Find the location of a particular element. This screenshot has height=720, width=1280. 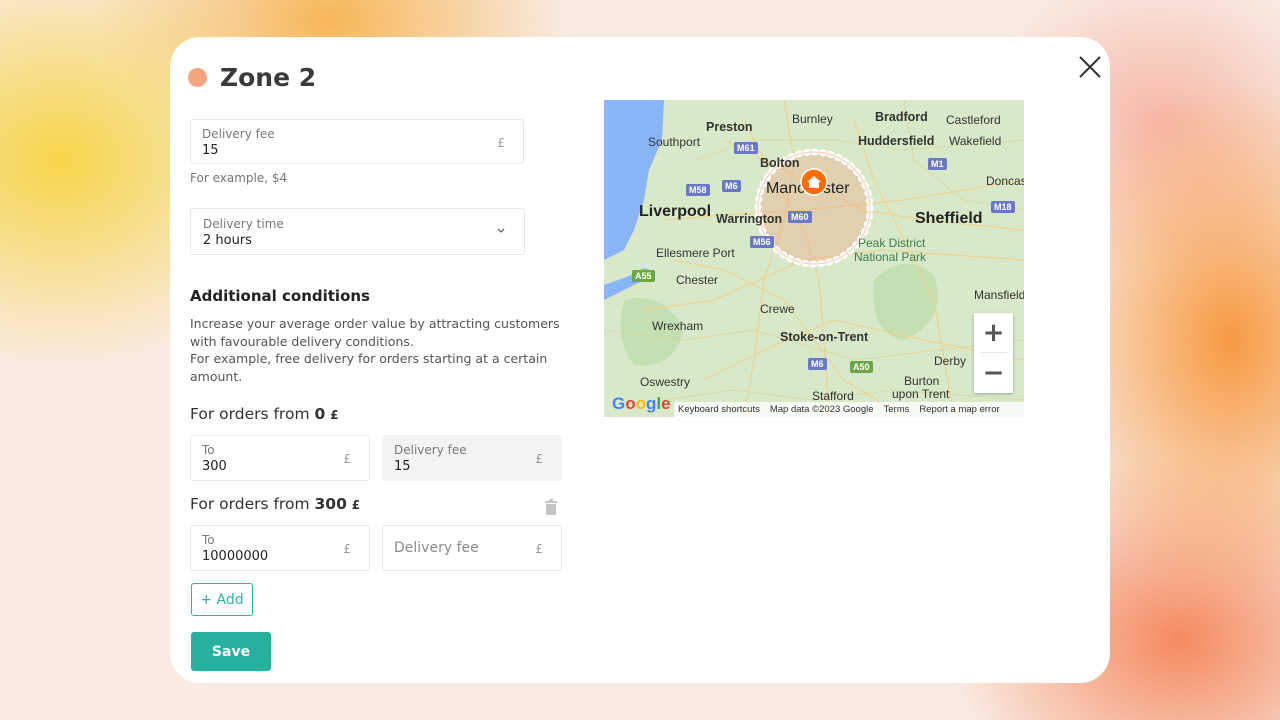

map-label: Stoke-on-Trent is located at coordinates (824, 337).